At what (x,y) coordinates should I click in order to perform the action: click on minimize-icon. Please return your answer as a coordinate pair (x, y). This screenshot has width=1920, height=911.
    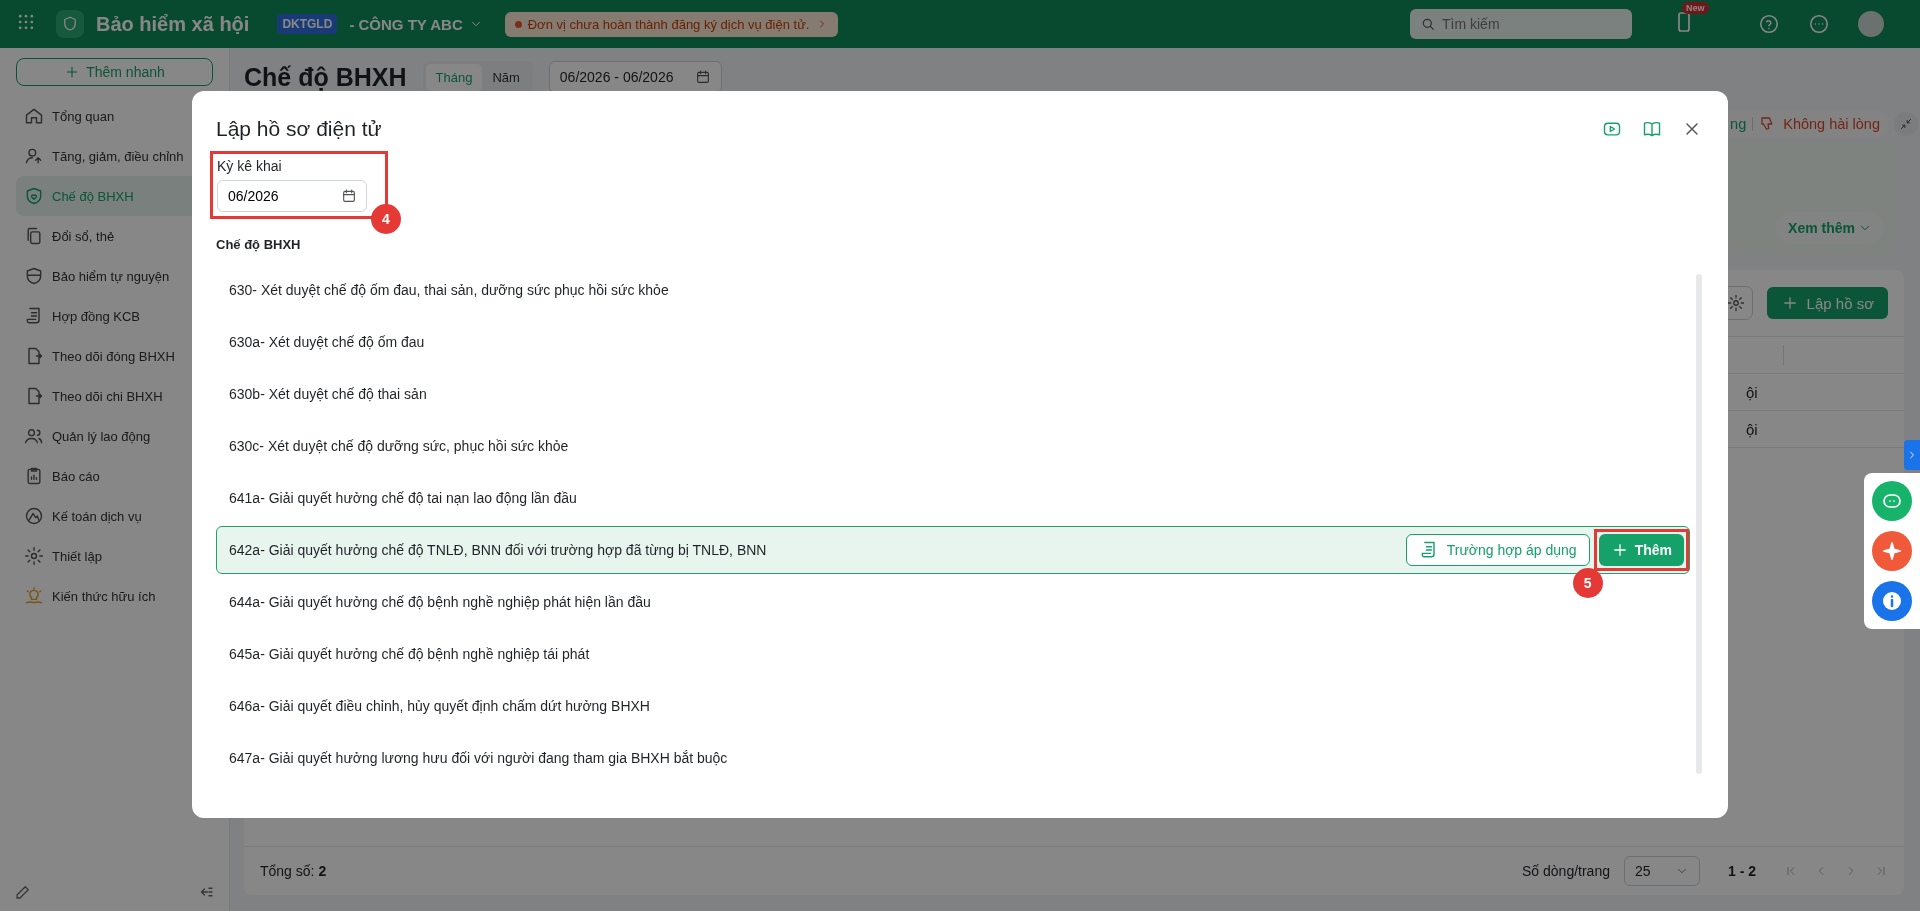
    Looking at the image, I should click on (1906, 124).